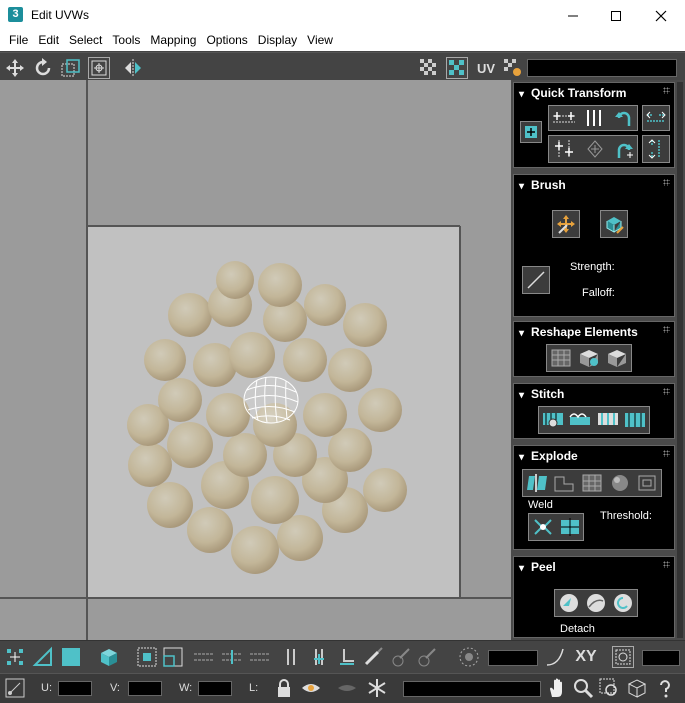 Image resolution: width=685 pixels, height=703 pixels. Describe the element at coordinates (48, 41) in the screenshot. I see `menu-edit: Edit` at that location.